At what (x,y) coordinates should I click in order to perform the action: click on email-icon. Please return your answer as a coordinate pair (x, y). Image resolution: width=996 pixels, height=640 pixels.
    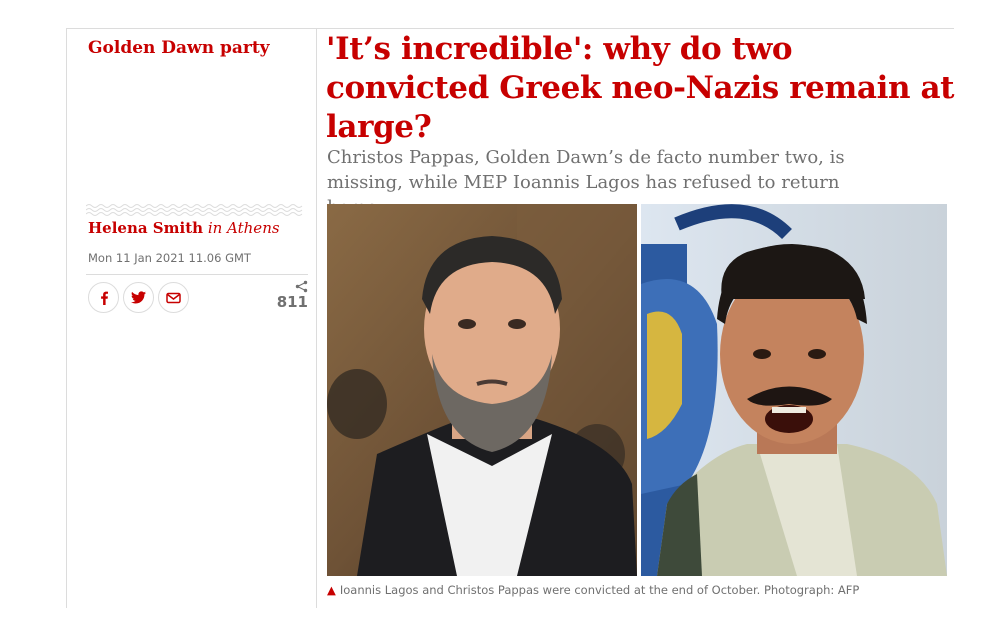
    Looking at the image, I should click on (173, 297).